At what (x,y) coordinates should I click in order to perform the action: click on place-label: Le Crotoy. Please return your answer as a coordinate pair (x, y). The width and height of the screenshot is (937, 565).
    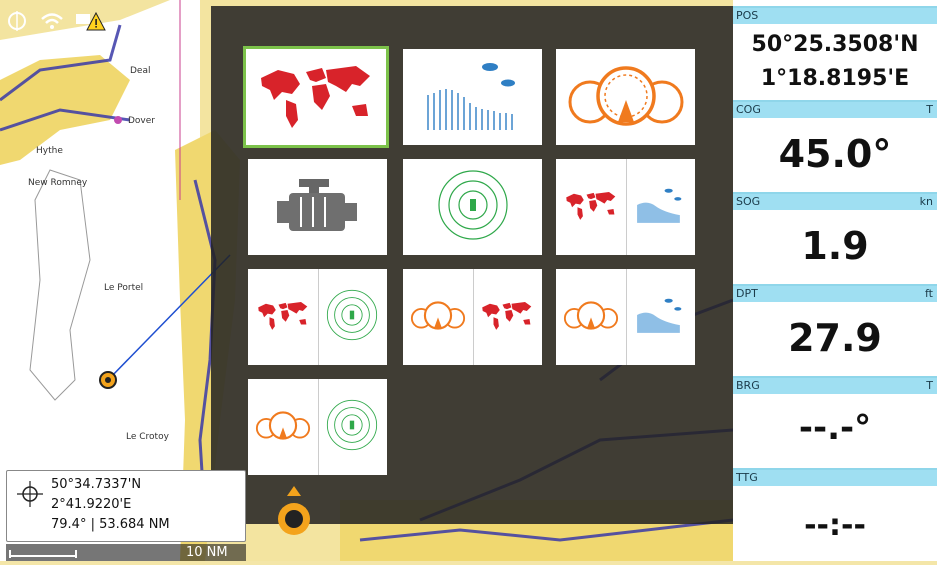
    Looking at the image, I should click on (147, 437).